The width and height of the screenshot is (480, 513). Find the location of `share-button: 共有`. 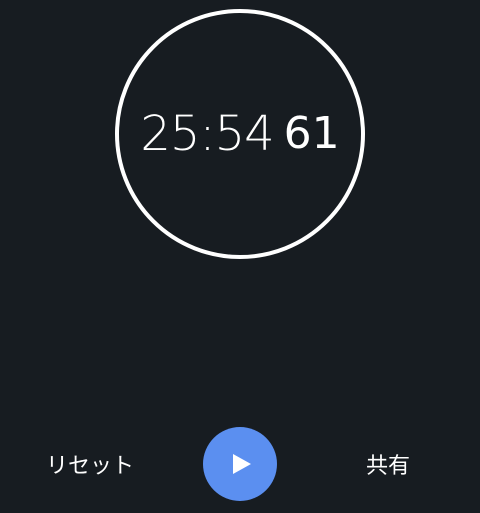

share-button: 共有 is located at coordinates (388, 464).